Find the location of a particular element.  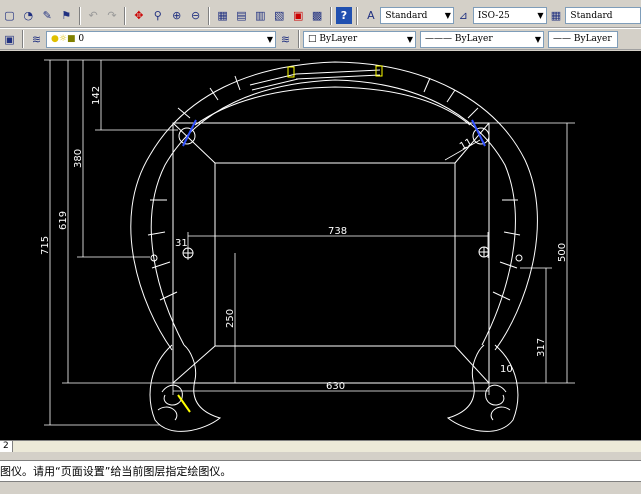

linetype-label: ByLayer is located at coordinates (473, 39).